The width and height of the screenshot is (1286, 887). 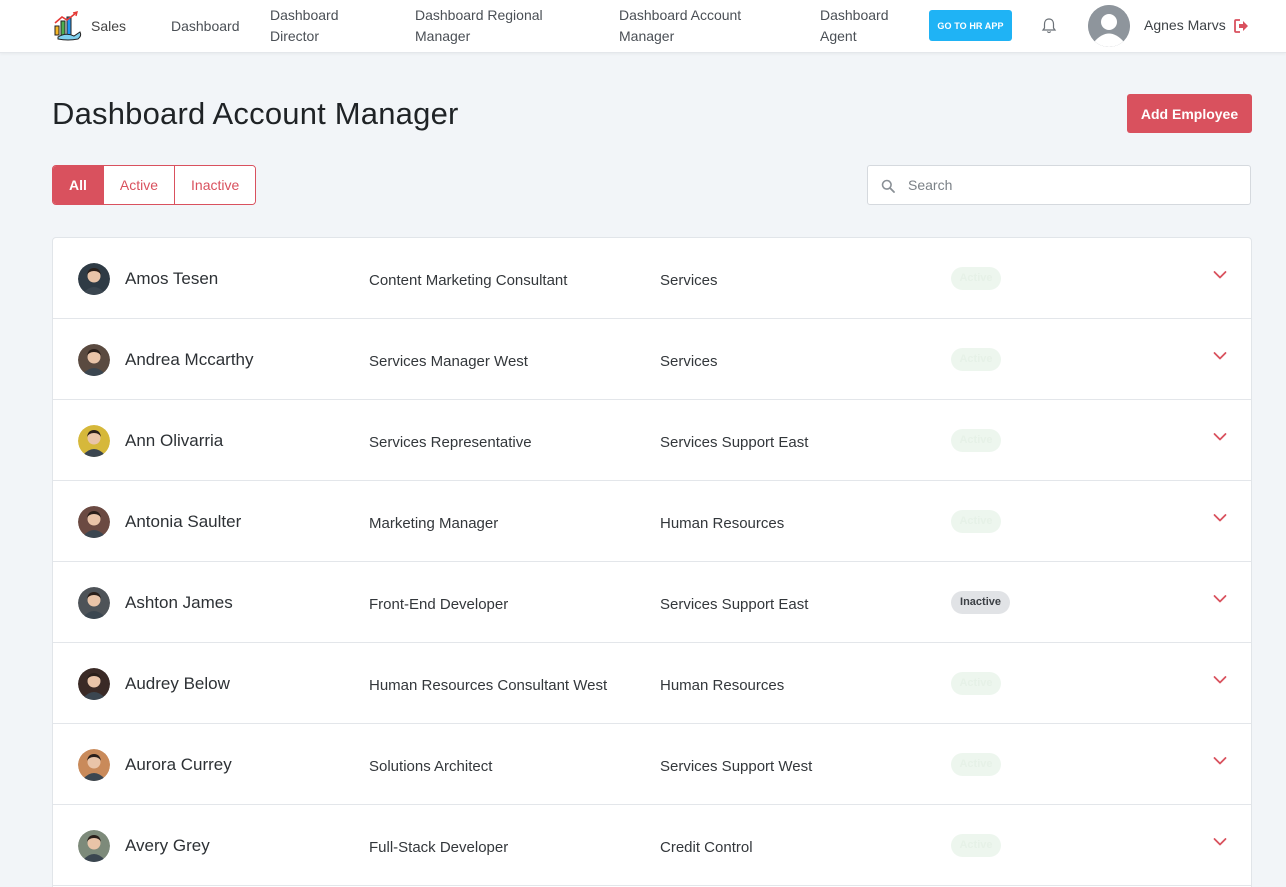 I want to click on user-name: Agnes Marvs, so click(x=1185, y=25).